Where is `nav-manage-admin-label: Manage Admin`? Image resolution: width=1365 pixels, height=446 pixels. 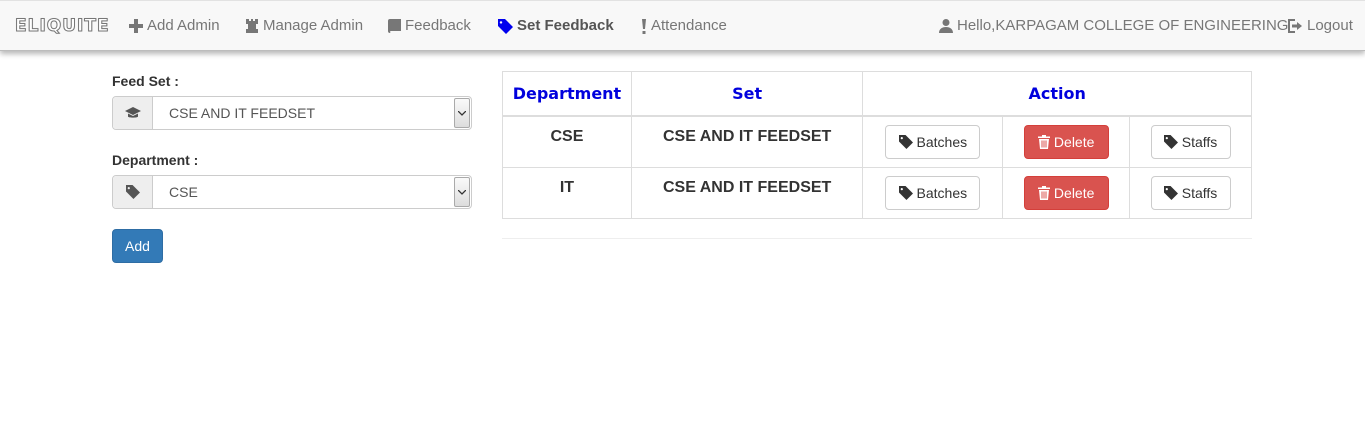 nav-manage-admin-label: Manage Admin is located at coordinates (313, 25).